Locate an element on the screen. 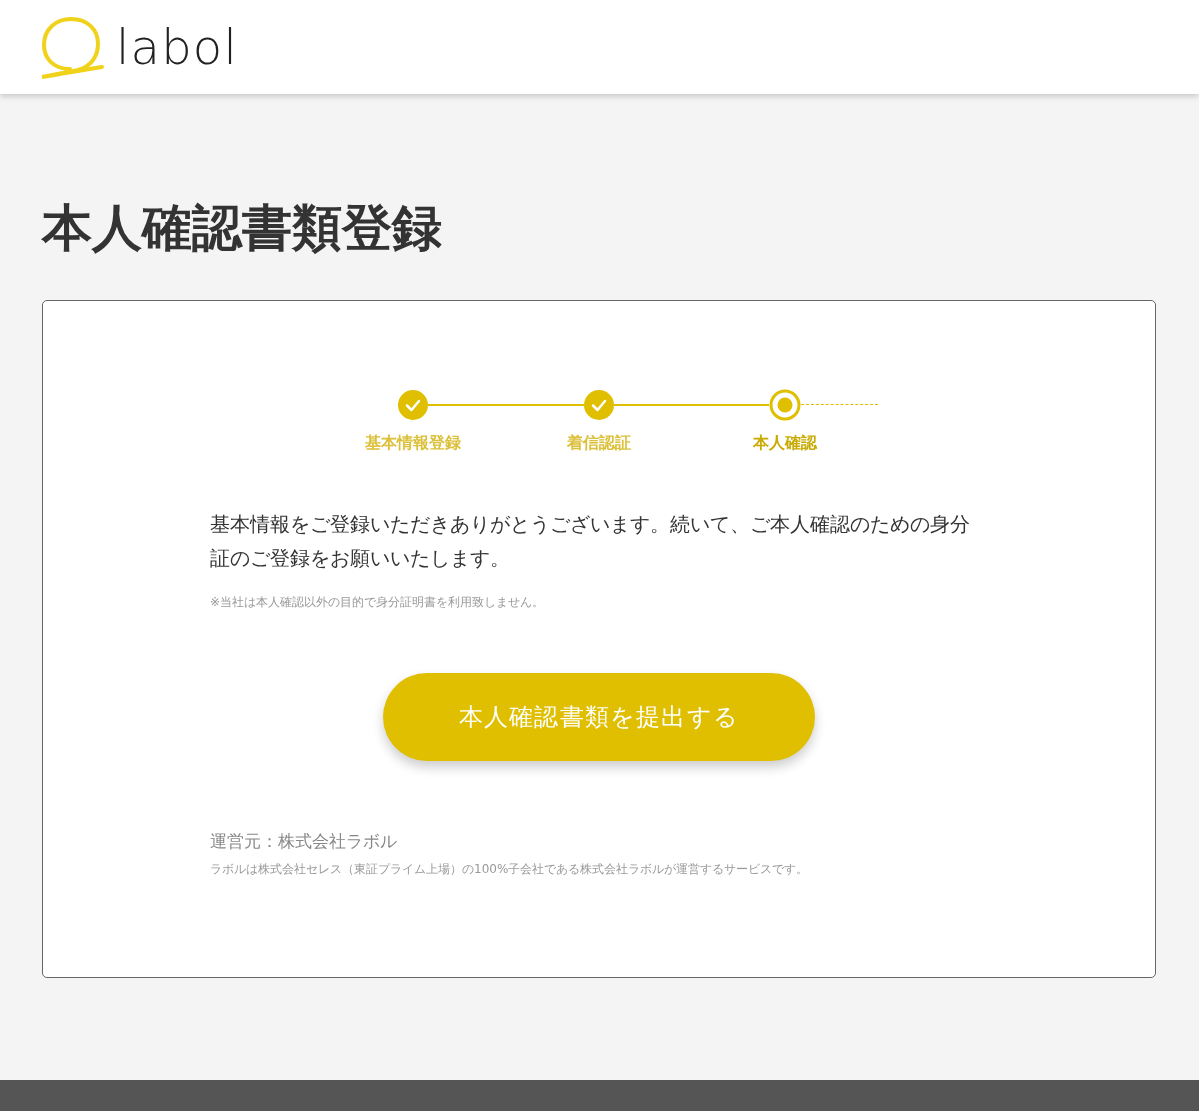 This screenshot has width=1199, height=1111. operator-text: 運営元：株式会社ラボル is located at coordinates (304, 841).